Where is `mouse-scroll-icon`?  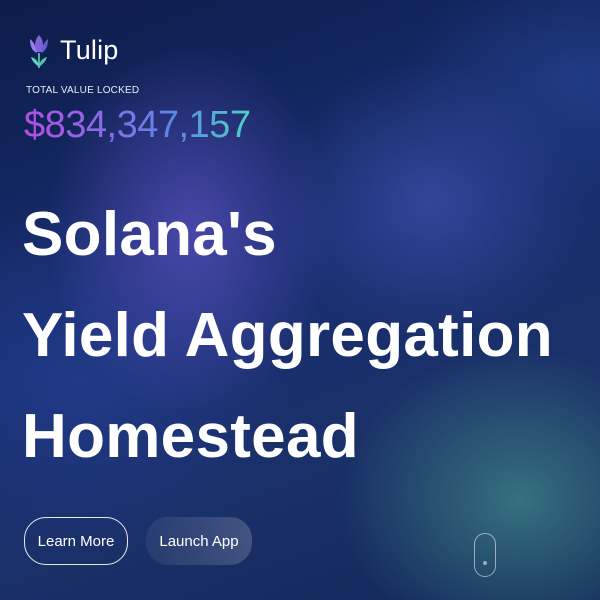 mouse-scroll-icon is located at coordinates (485, 555).